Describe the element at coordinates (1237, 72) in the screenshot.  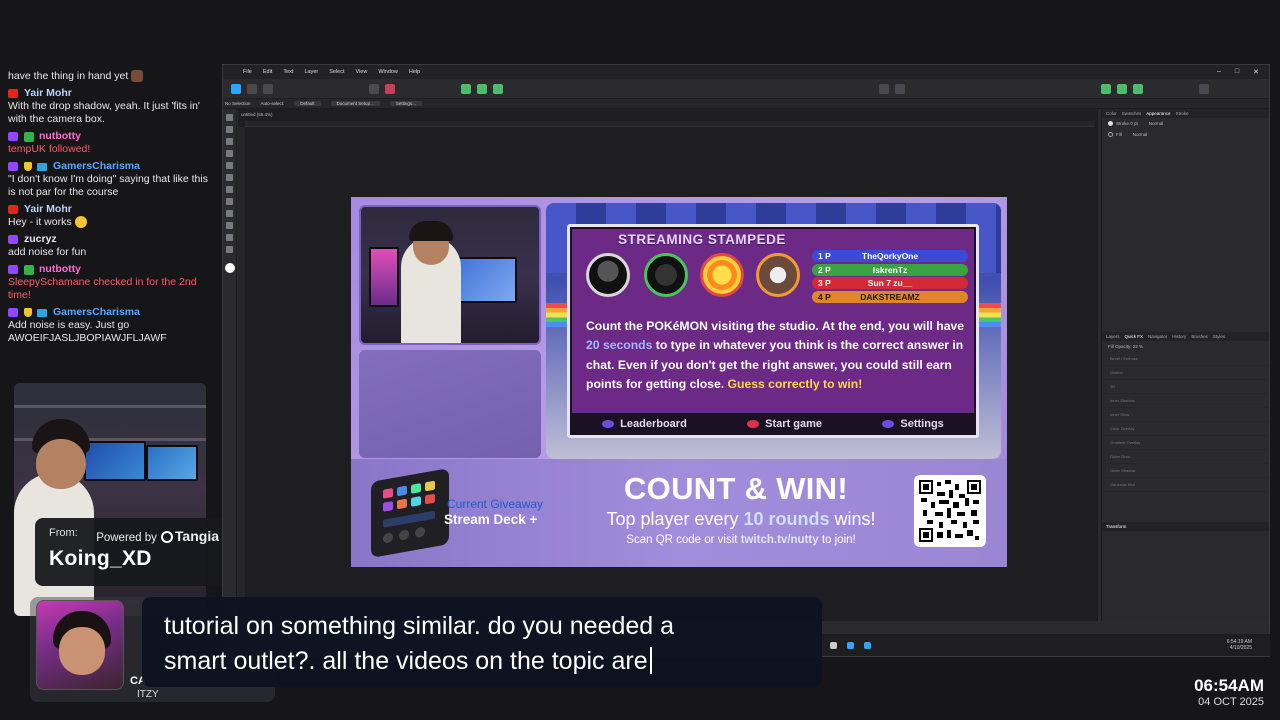
I see `maximize-icon: □` at that location.